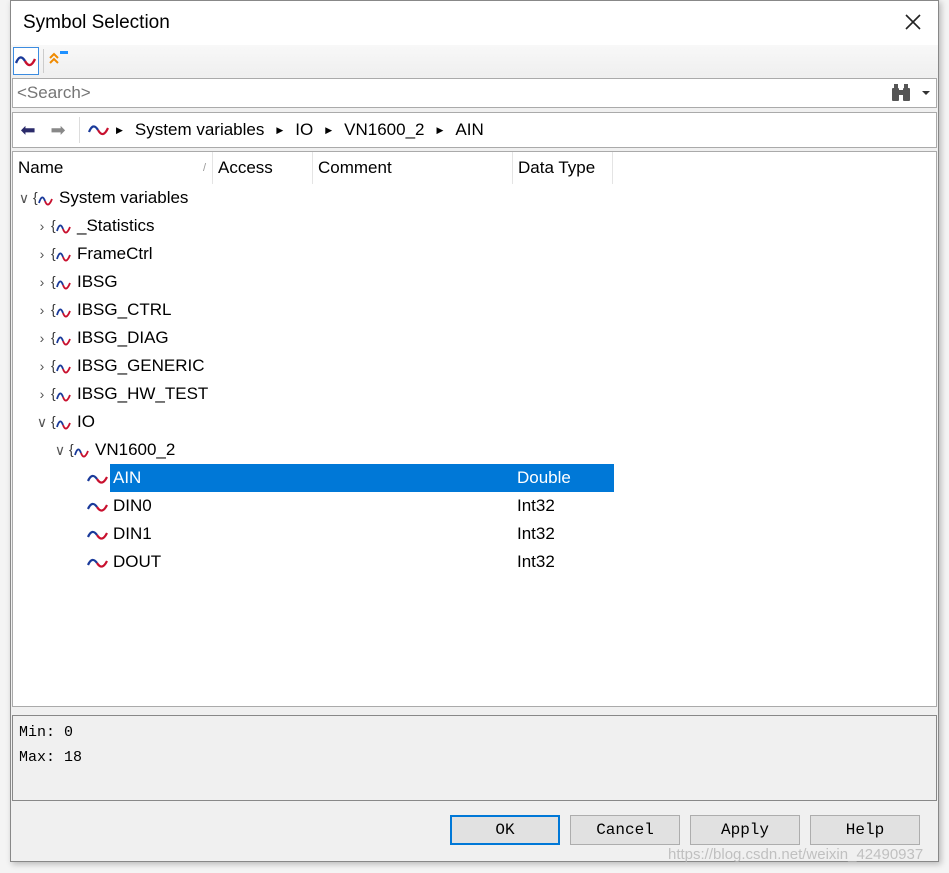 The height and width of the screenshot is (873, 949). What do you see at coordinates (124, 309) in the screenshot?
I see `tree-item-label: IBSG_CTRL` at bounding box center [124, 309].